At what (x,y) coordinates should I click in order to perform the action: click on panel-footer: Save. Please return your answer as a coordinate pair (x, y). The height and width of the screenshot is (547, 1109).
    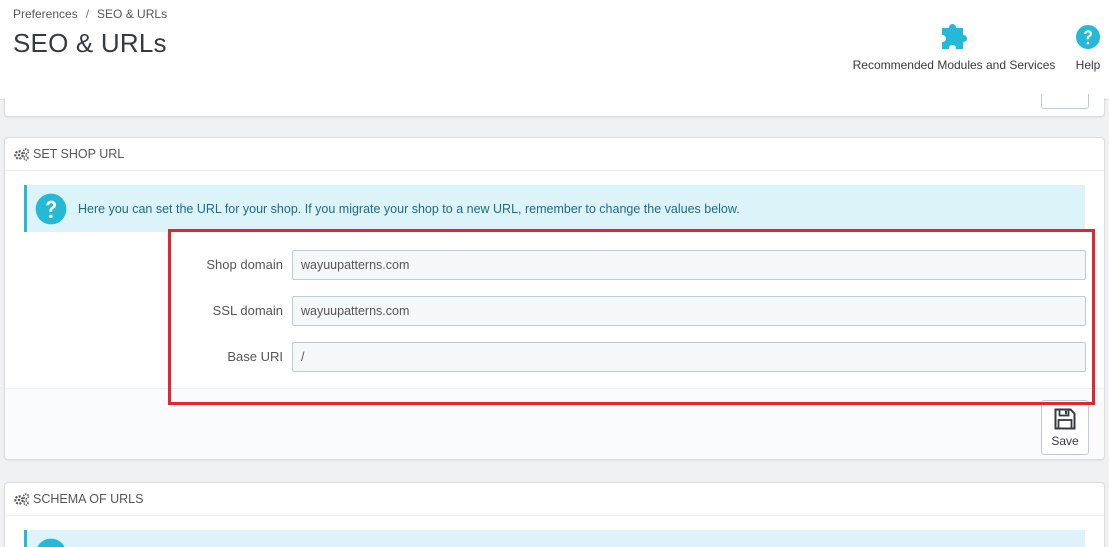
    Looking at the image, I should click on (554, 423).